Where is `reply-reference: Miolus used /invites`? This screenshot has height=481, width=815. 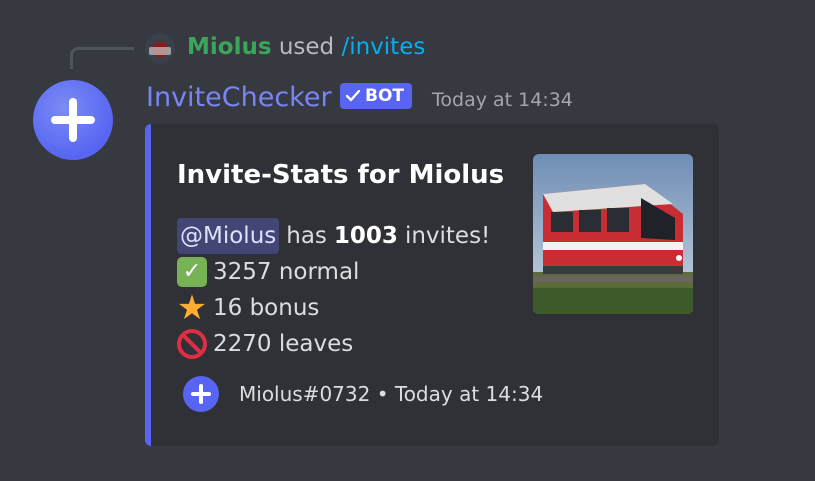
reply-reference: Miolus used /invites is located at coordinates (306, 47).